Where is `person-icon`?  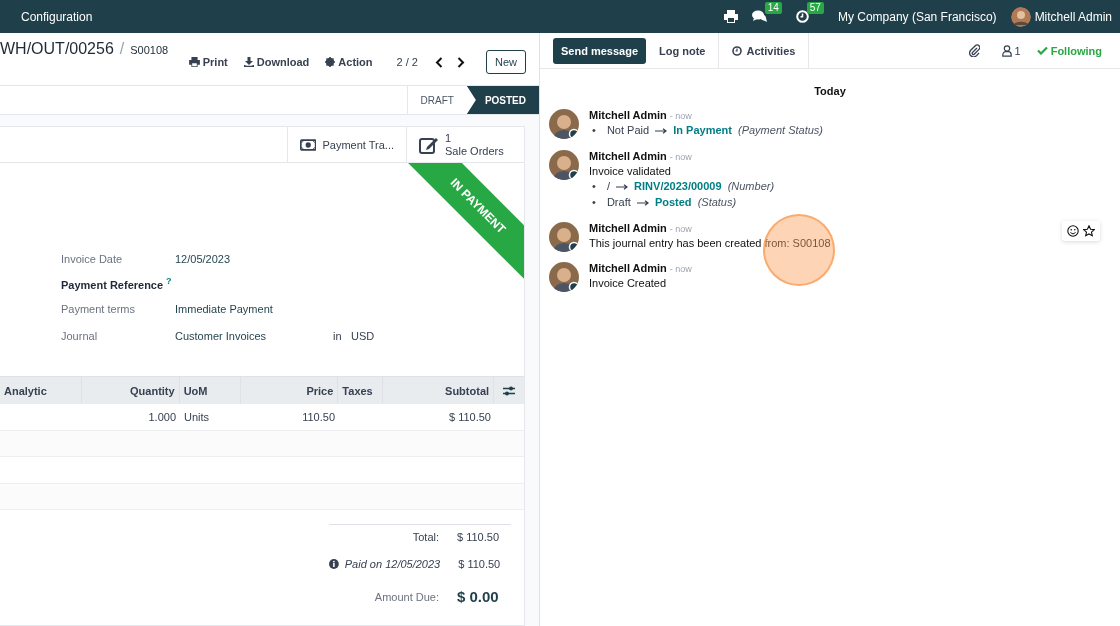 person-icon is located at coordinates (1006, 50).